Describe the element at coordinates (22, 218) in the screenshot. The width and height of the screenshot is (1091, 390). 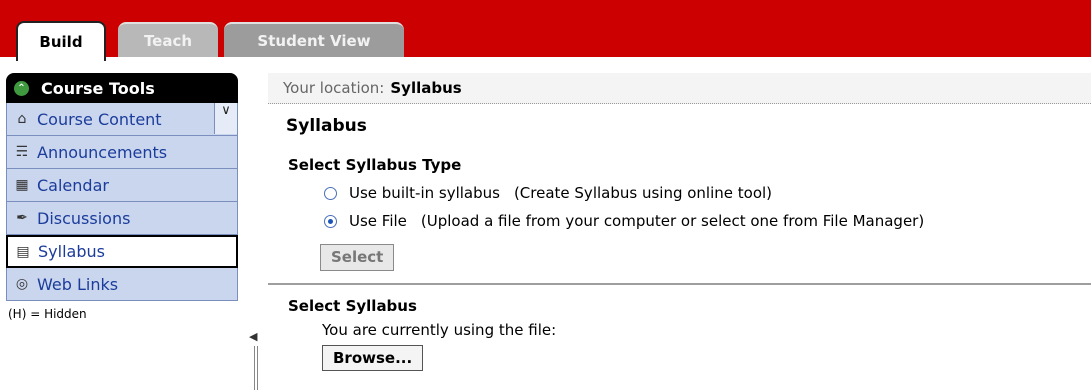
I see `pin-icon: ✒` at that location.